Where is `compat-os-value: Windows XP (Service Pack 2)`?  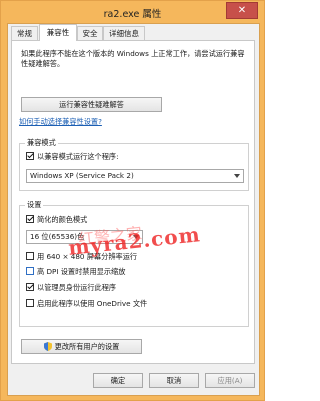
compat-os-value: Windows XP (Service Pack 2) is located at coordinates (82, 175).